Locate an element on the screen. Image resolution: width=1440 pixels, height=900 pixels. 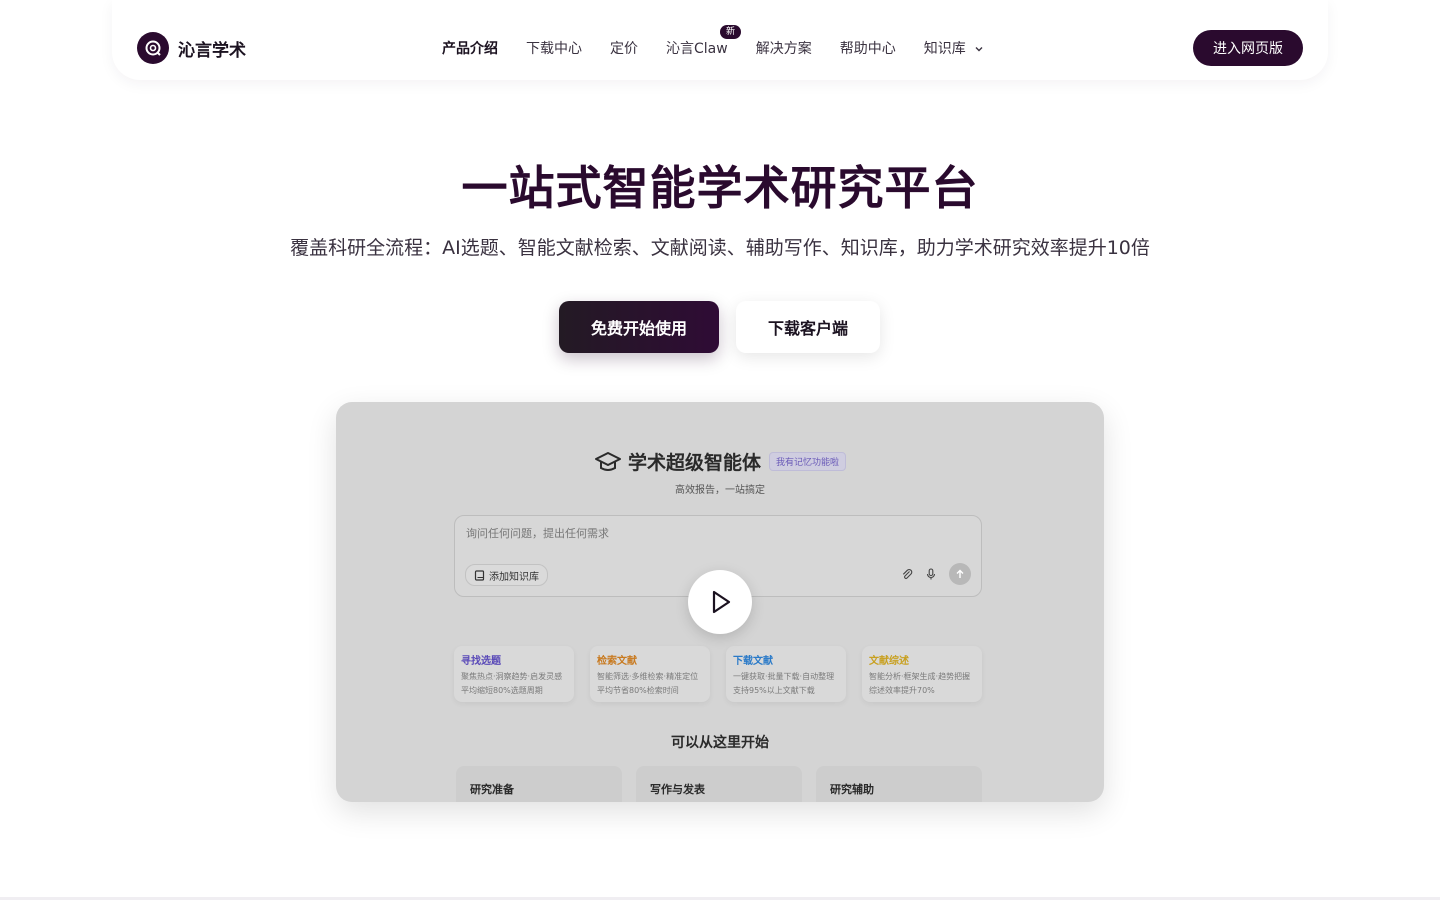
logo-icon is located at coordinates (153, 48).